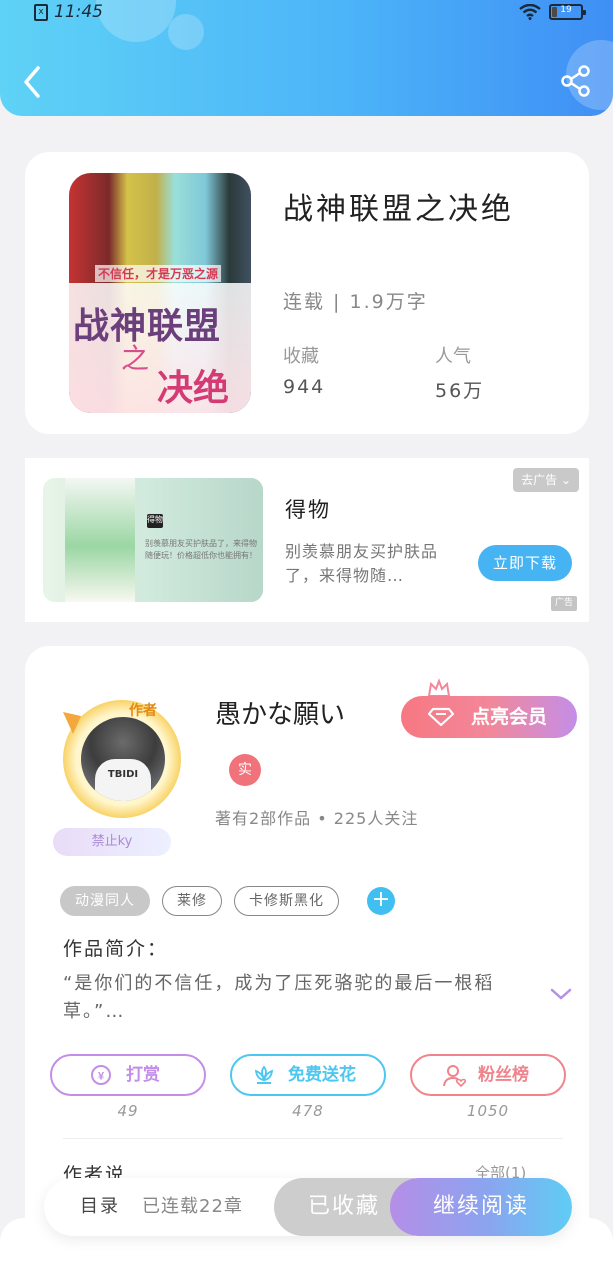 The image size is (613, 1280). I want to click on tag-list: 动漫同人 莱修 卡修斯黑化 +, so click(227, 901).